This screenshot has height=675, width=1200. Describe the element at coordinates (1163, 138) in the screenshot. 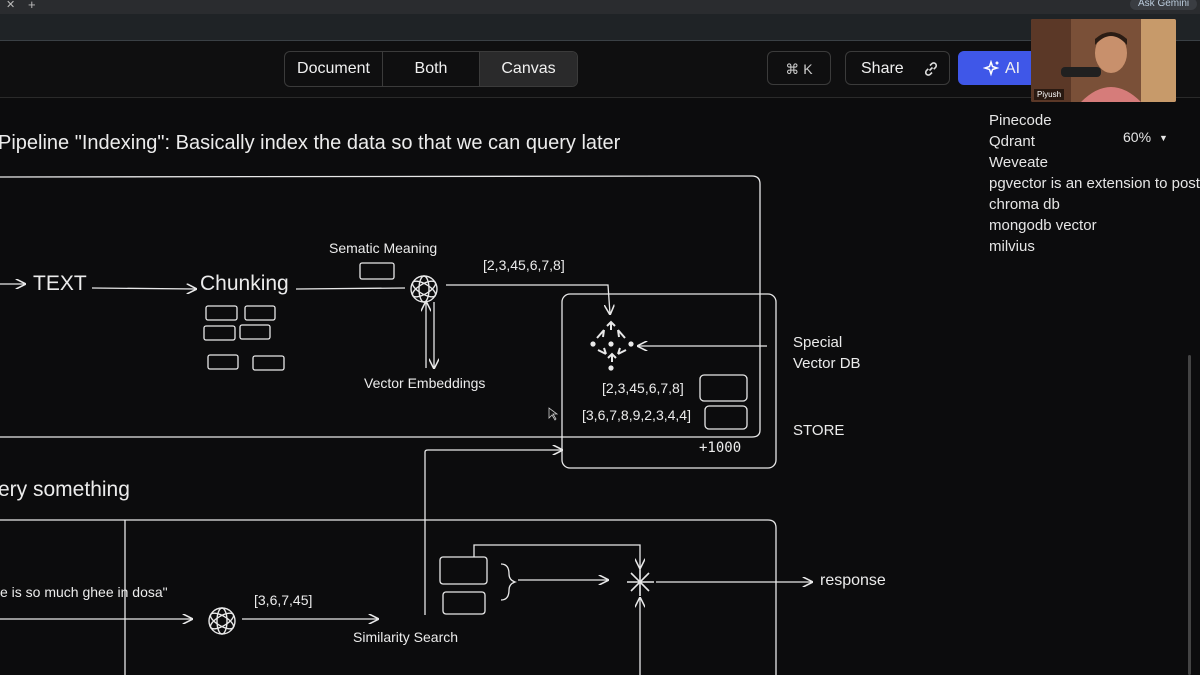

I see `chevron-down-icon: ▼` at that location.